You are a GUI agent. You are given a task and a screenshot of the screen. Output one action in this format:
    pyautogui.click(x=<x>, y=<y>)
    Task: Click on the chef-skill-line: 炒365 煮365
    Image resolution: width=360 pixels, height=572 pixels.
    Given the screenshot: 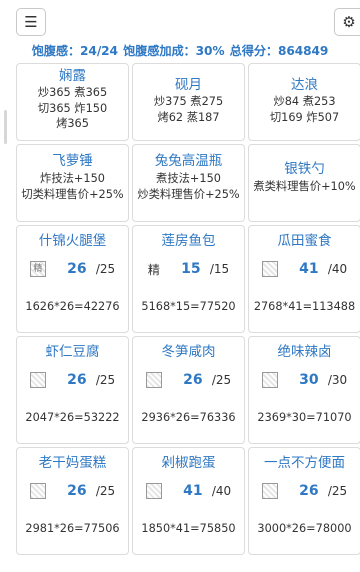 What is the action you would take?
    pyautogui.click(x=72, y=92)
    